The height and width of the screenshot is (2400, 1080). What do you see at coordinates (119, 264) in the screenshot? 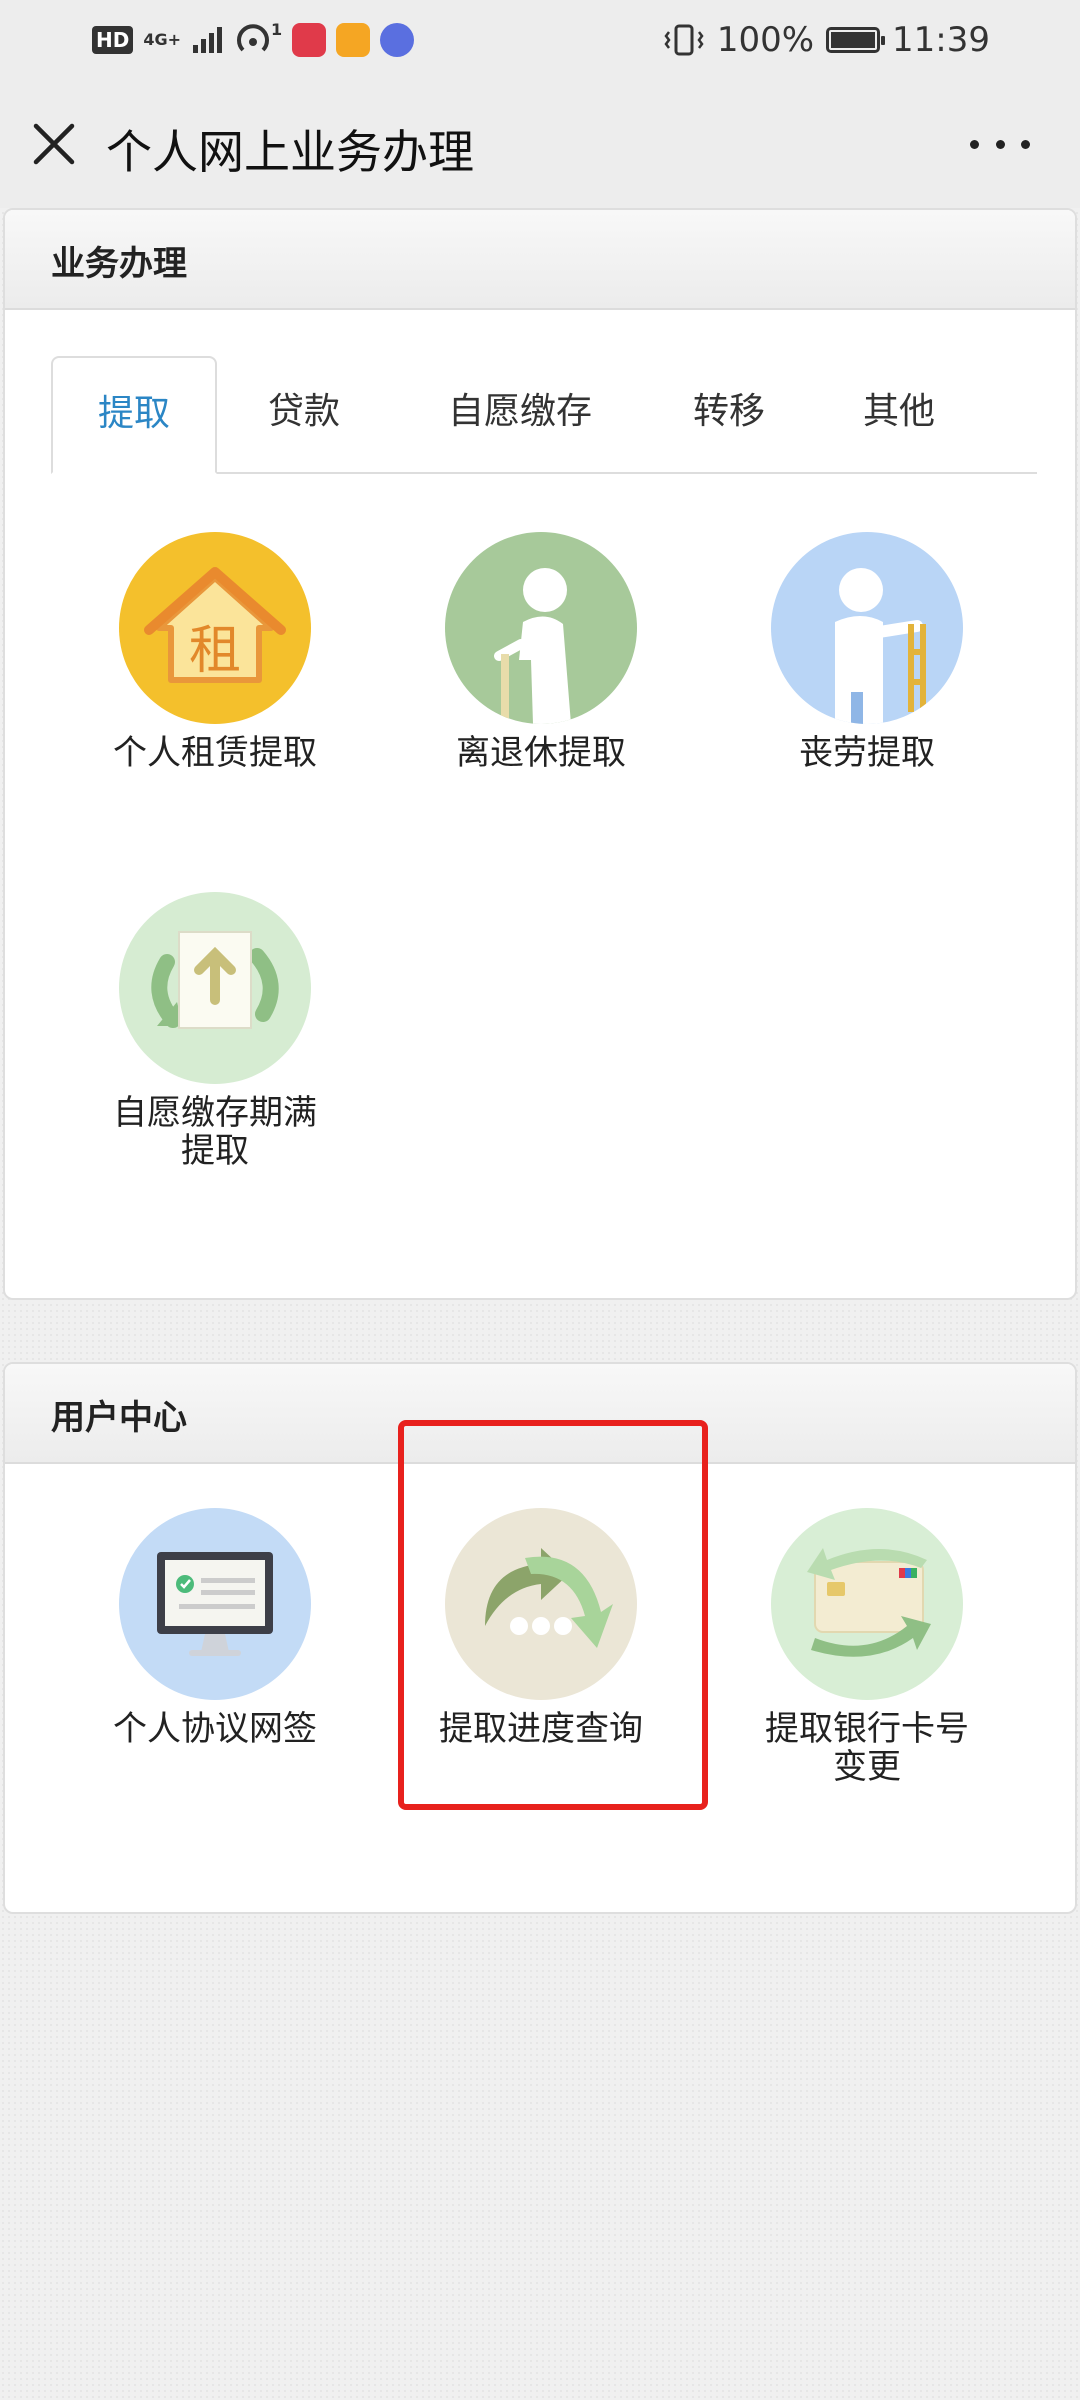
I see `business-panel-title: 业务办理` at bounding box center [119, 264].